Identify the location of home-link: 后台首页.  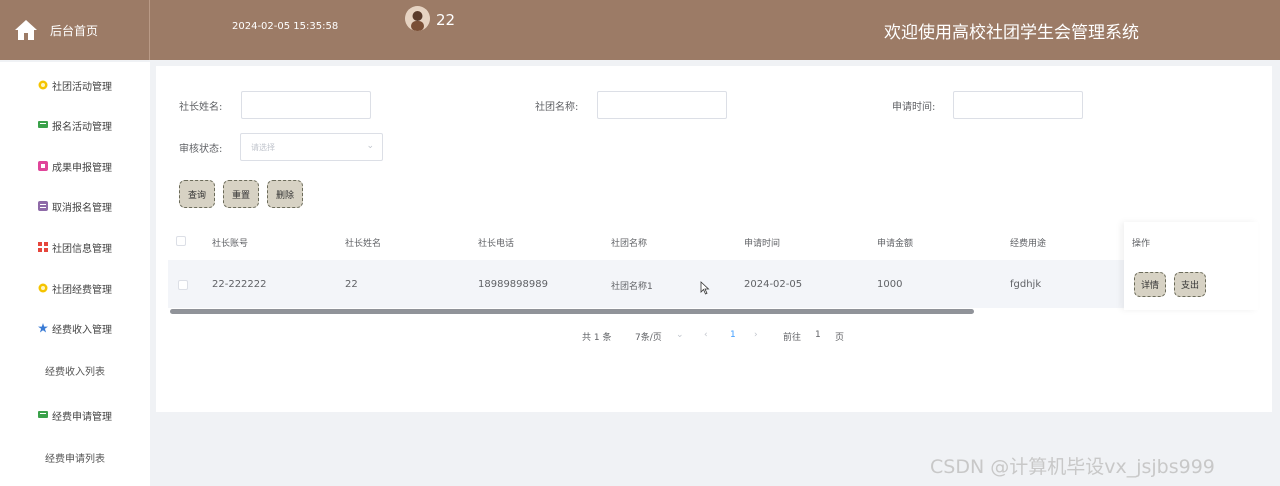
(75, 30).